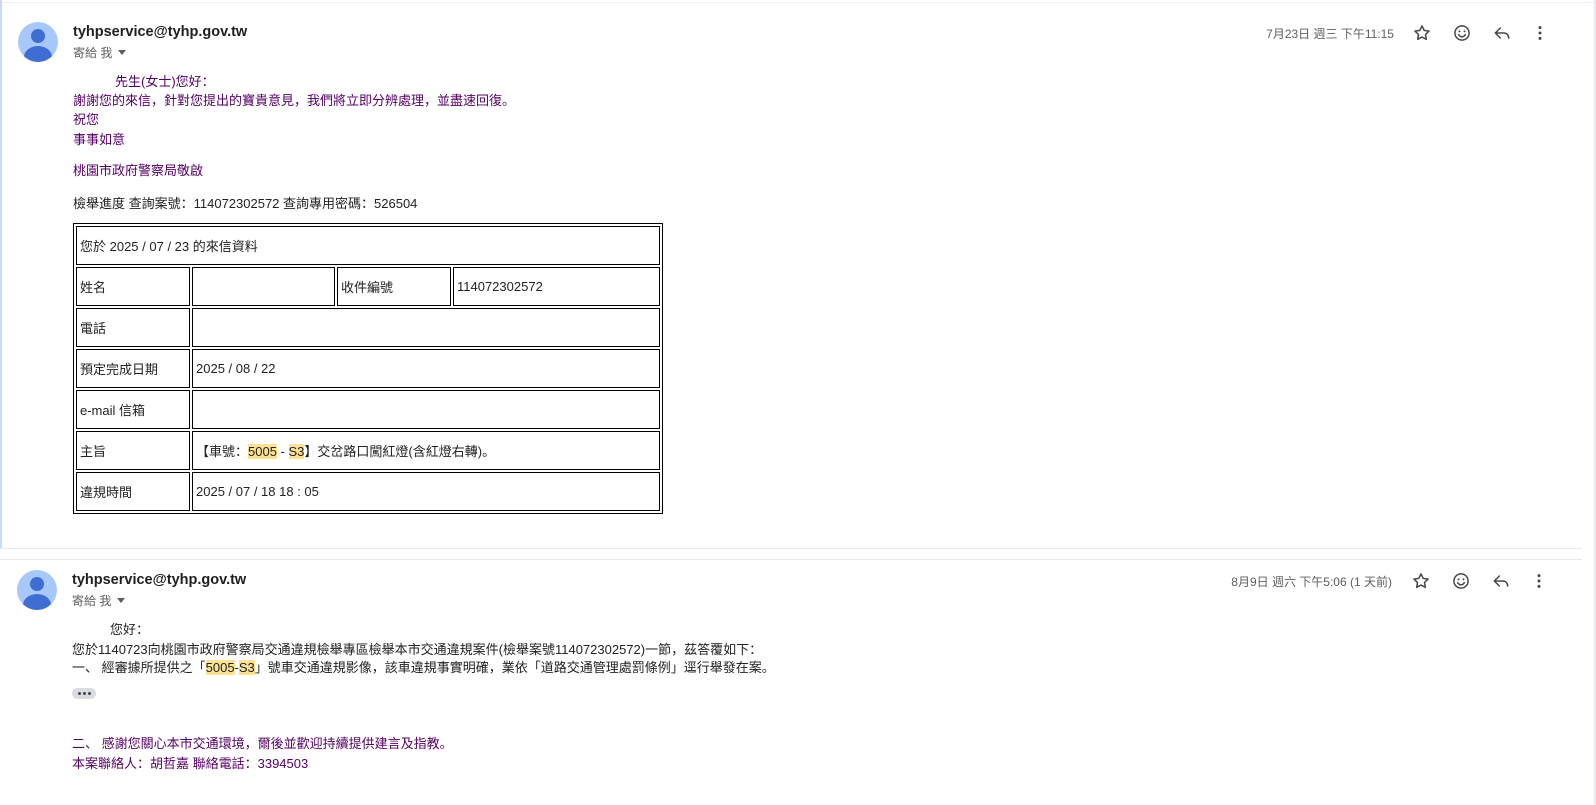 Image resolution: width=1596 pixels, height=805 pixels. I want to click on message-date: 8月9日 週六 下午5:06 (1 天前), so click(1311, 582).